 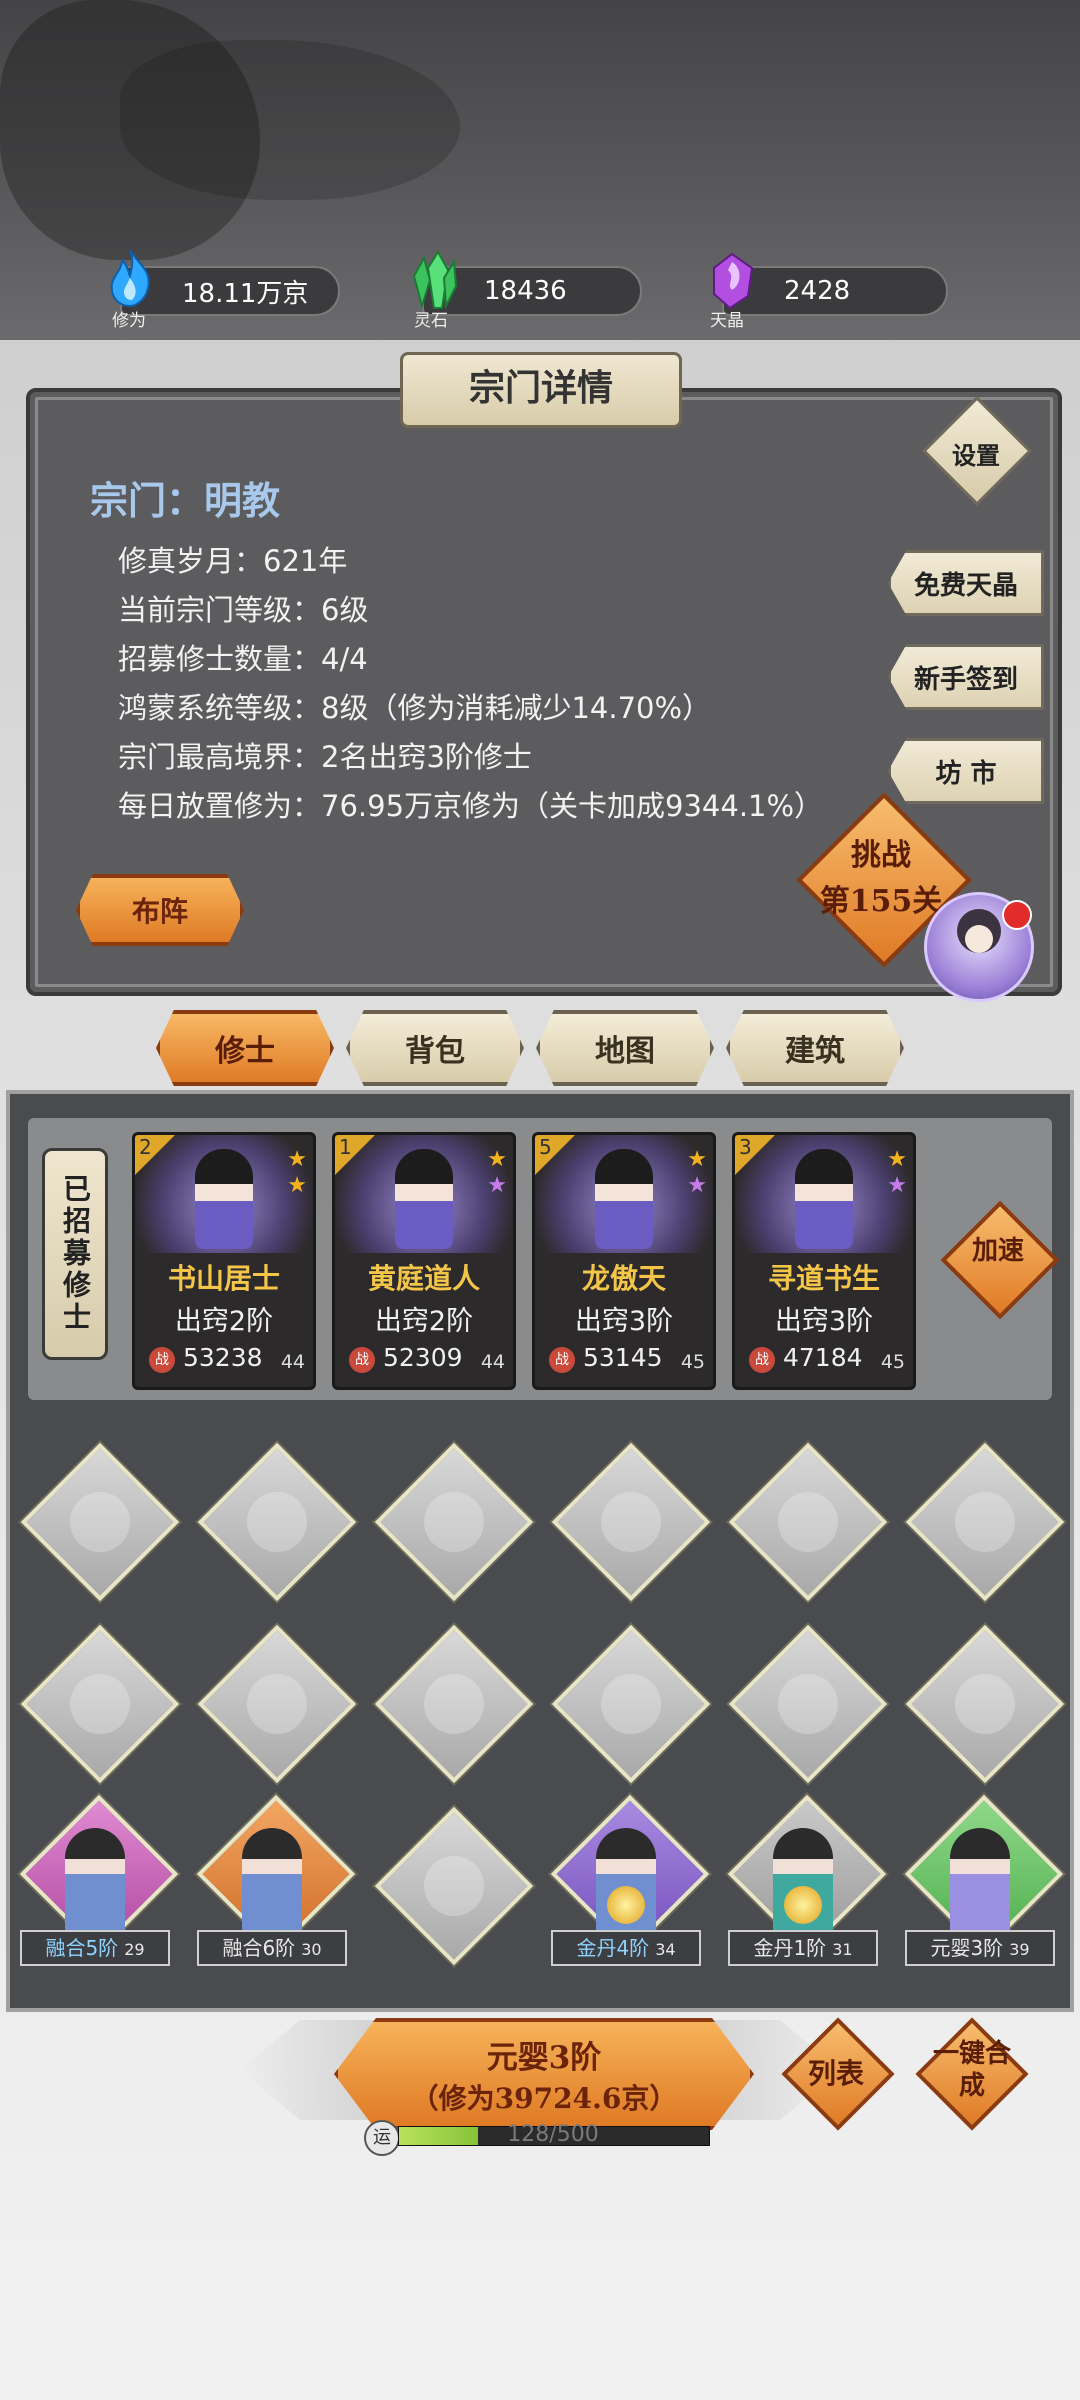 I want to click on cultivator-power: 53145, so click(x=623, y=1357).